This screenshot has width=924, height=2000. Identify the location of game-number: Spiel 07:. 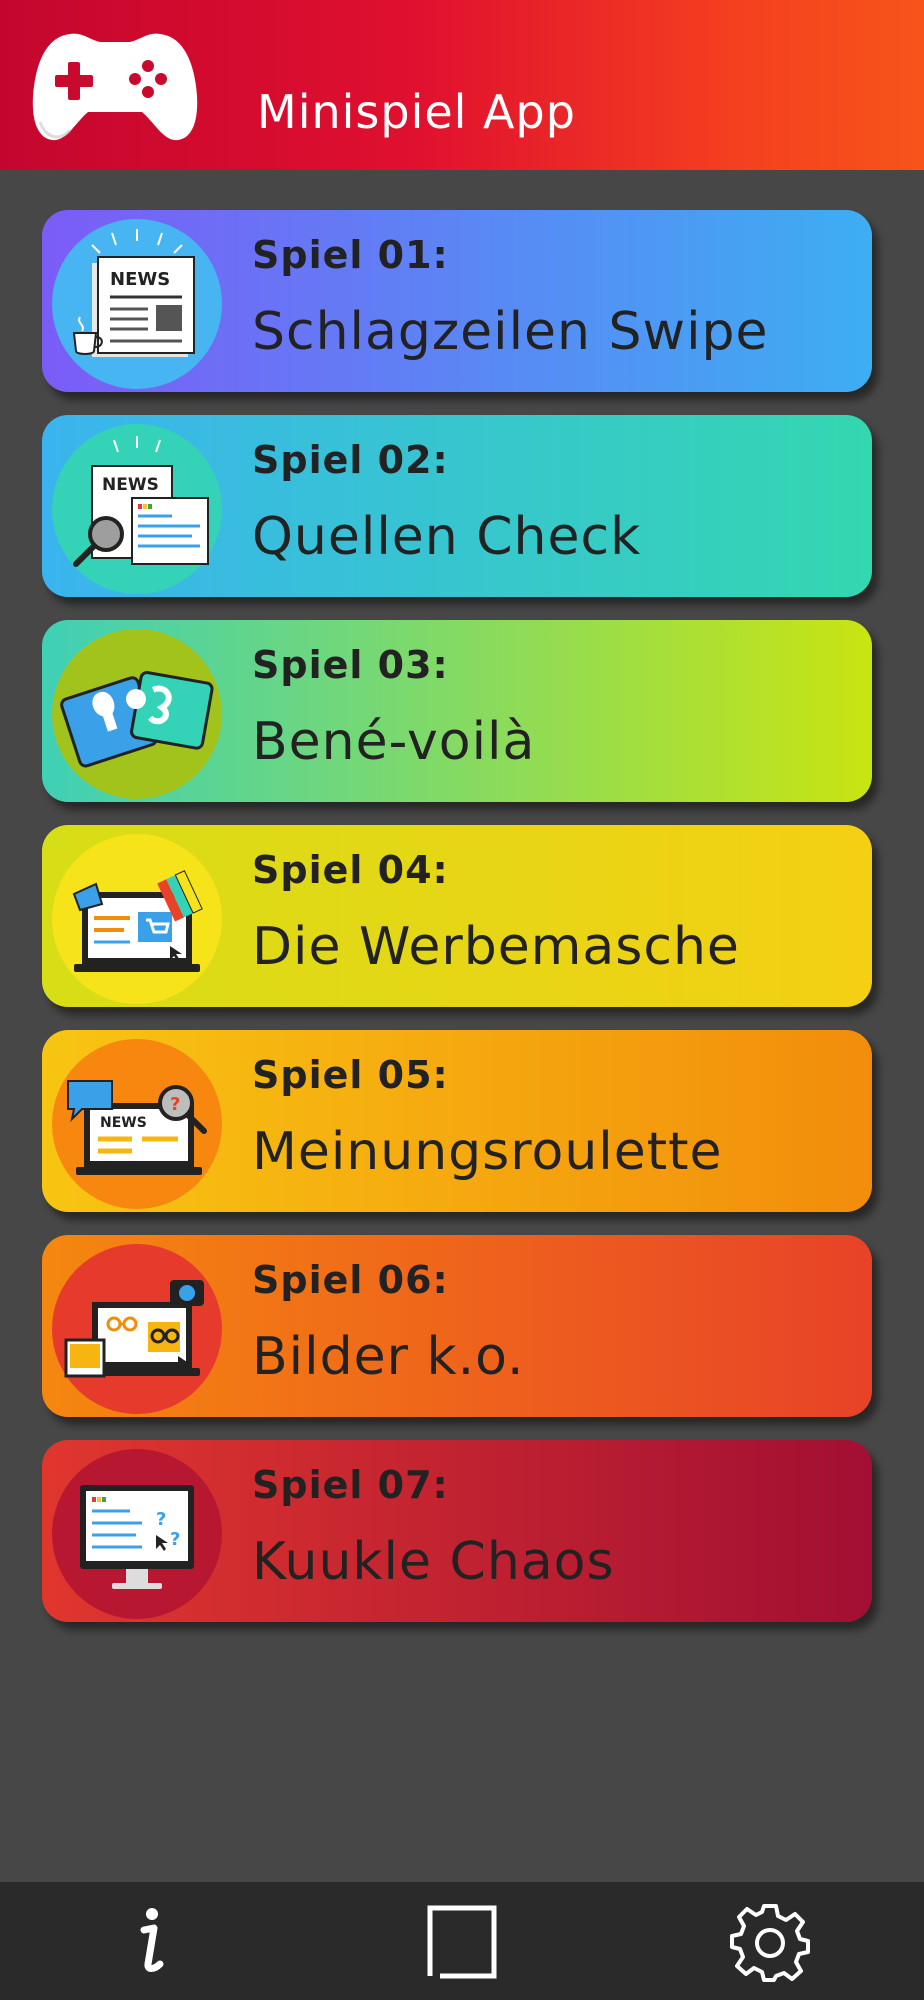
(350, 1485).